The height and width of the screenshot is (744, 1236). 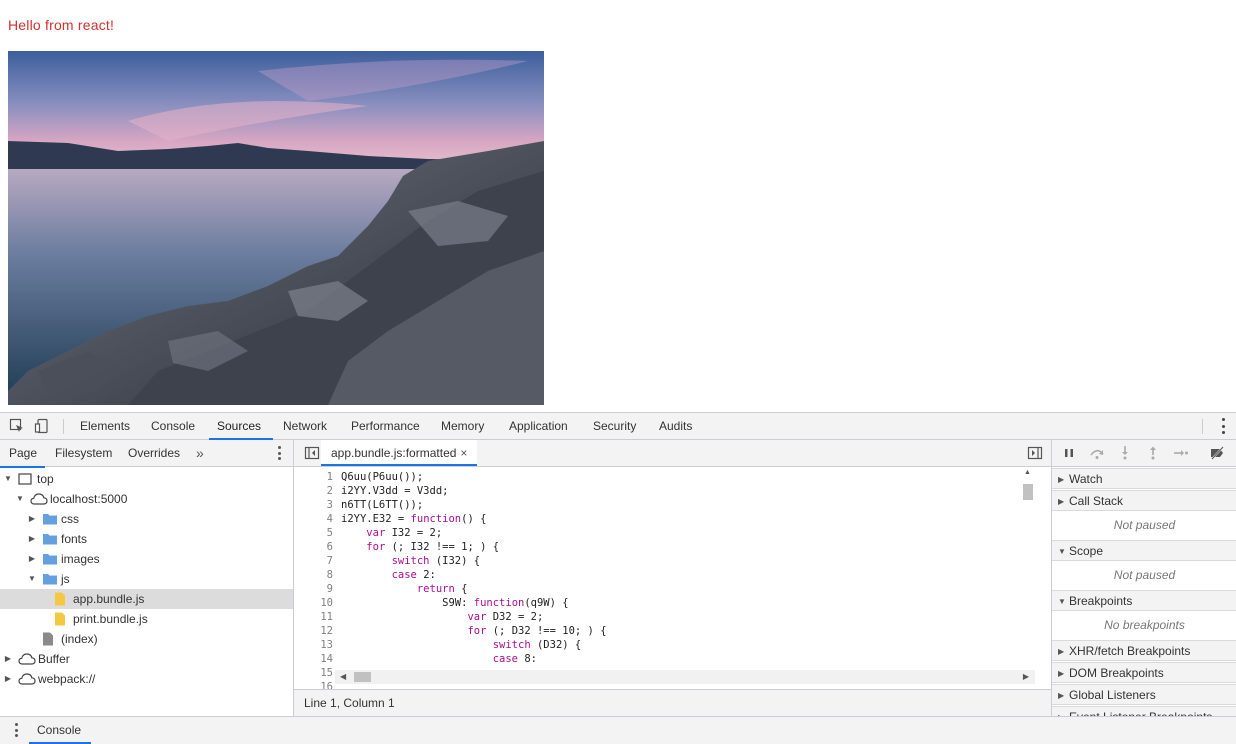 I want to click on scope-section-header: ▼ Scope, so click(x=1144, y=550).